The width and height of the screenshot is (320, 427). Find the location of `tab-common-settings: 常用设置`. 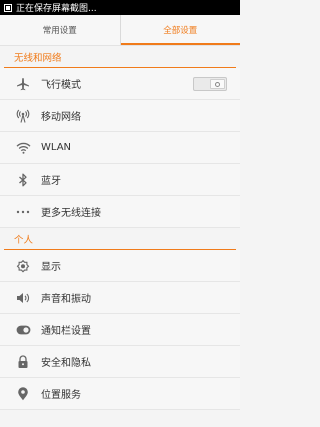

tab-common-settings: 常用设置 is located at coordinates (60, 30).